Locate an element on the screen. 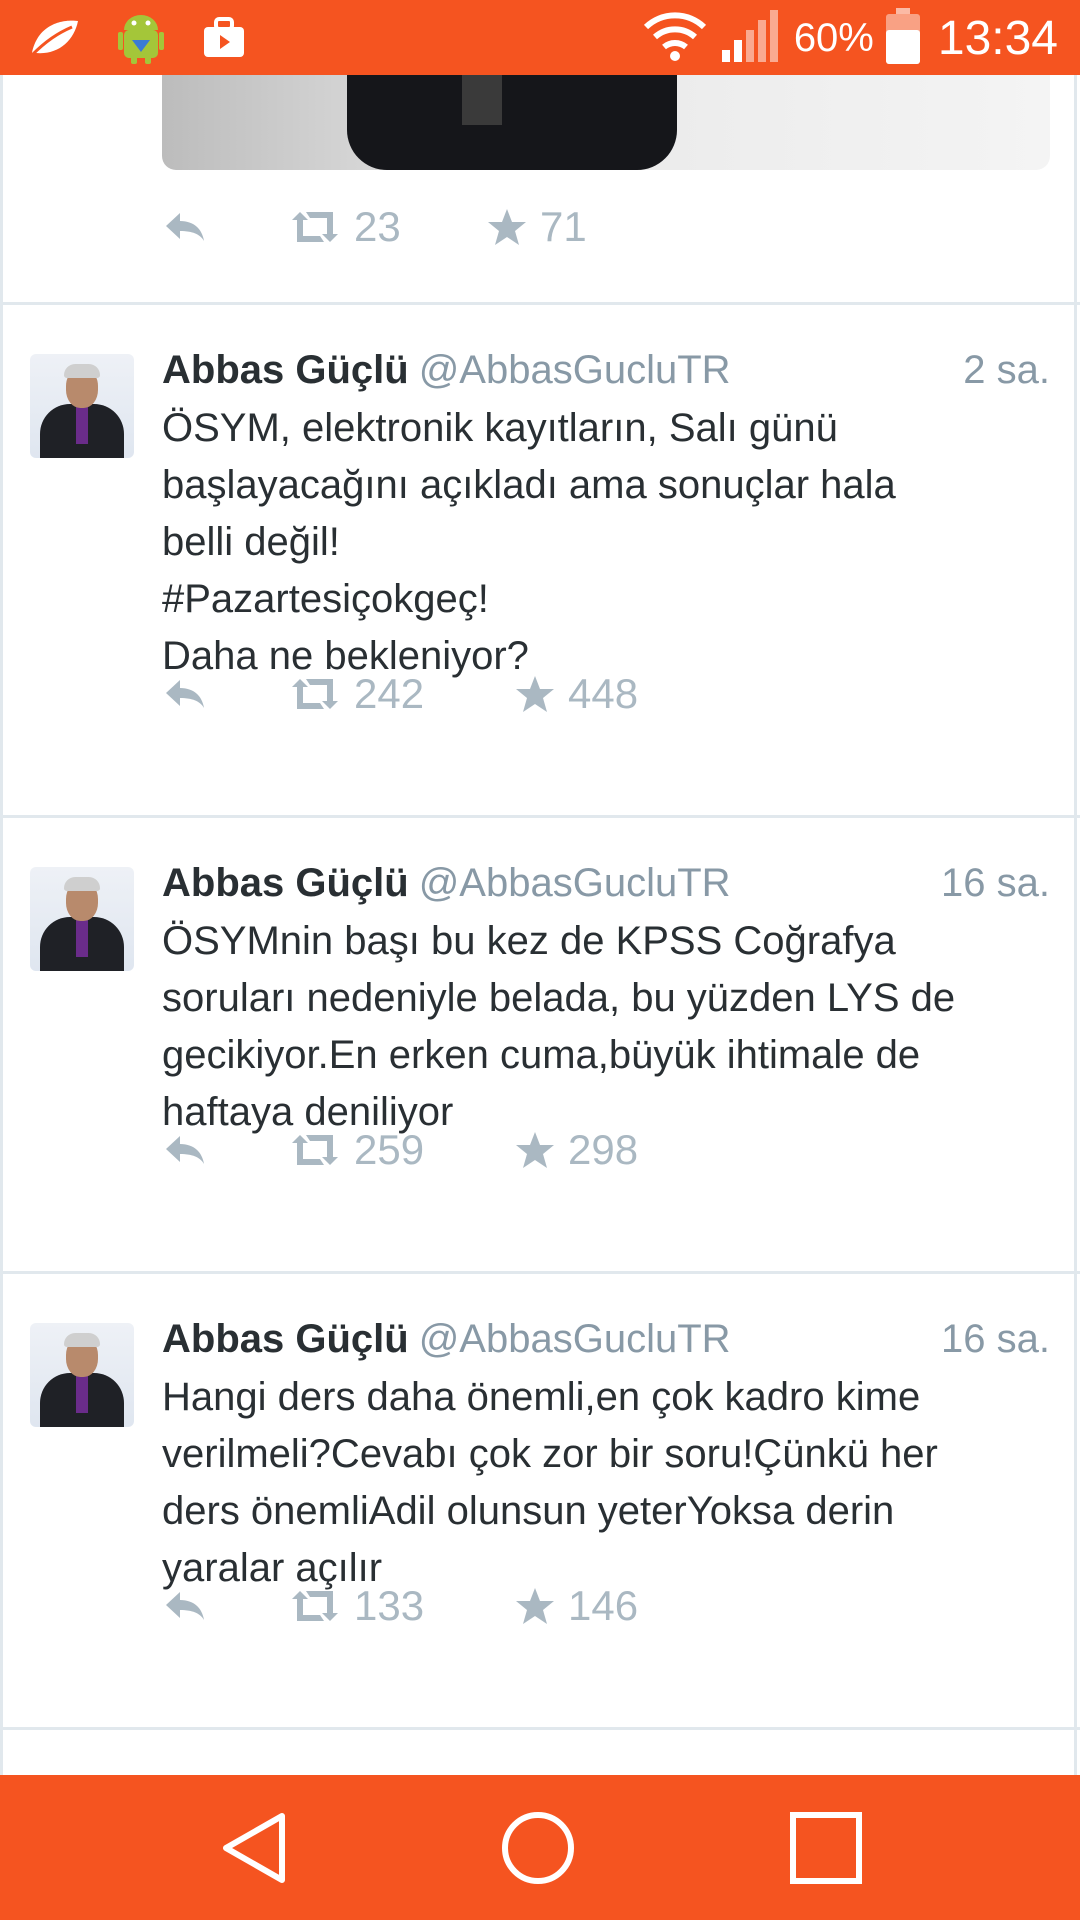  favorite-button: 448 is located at coordinates (576, 694).